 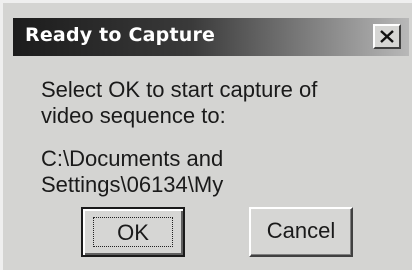 I want to click on message-line-1: Select OK to start capture of, so click(x=179, y=89).